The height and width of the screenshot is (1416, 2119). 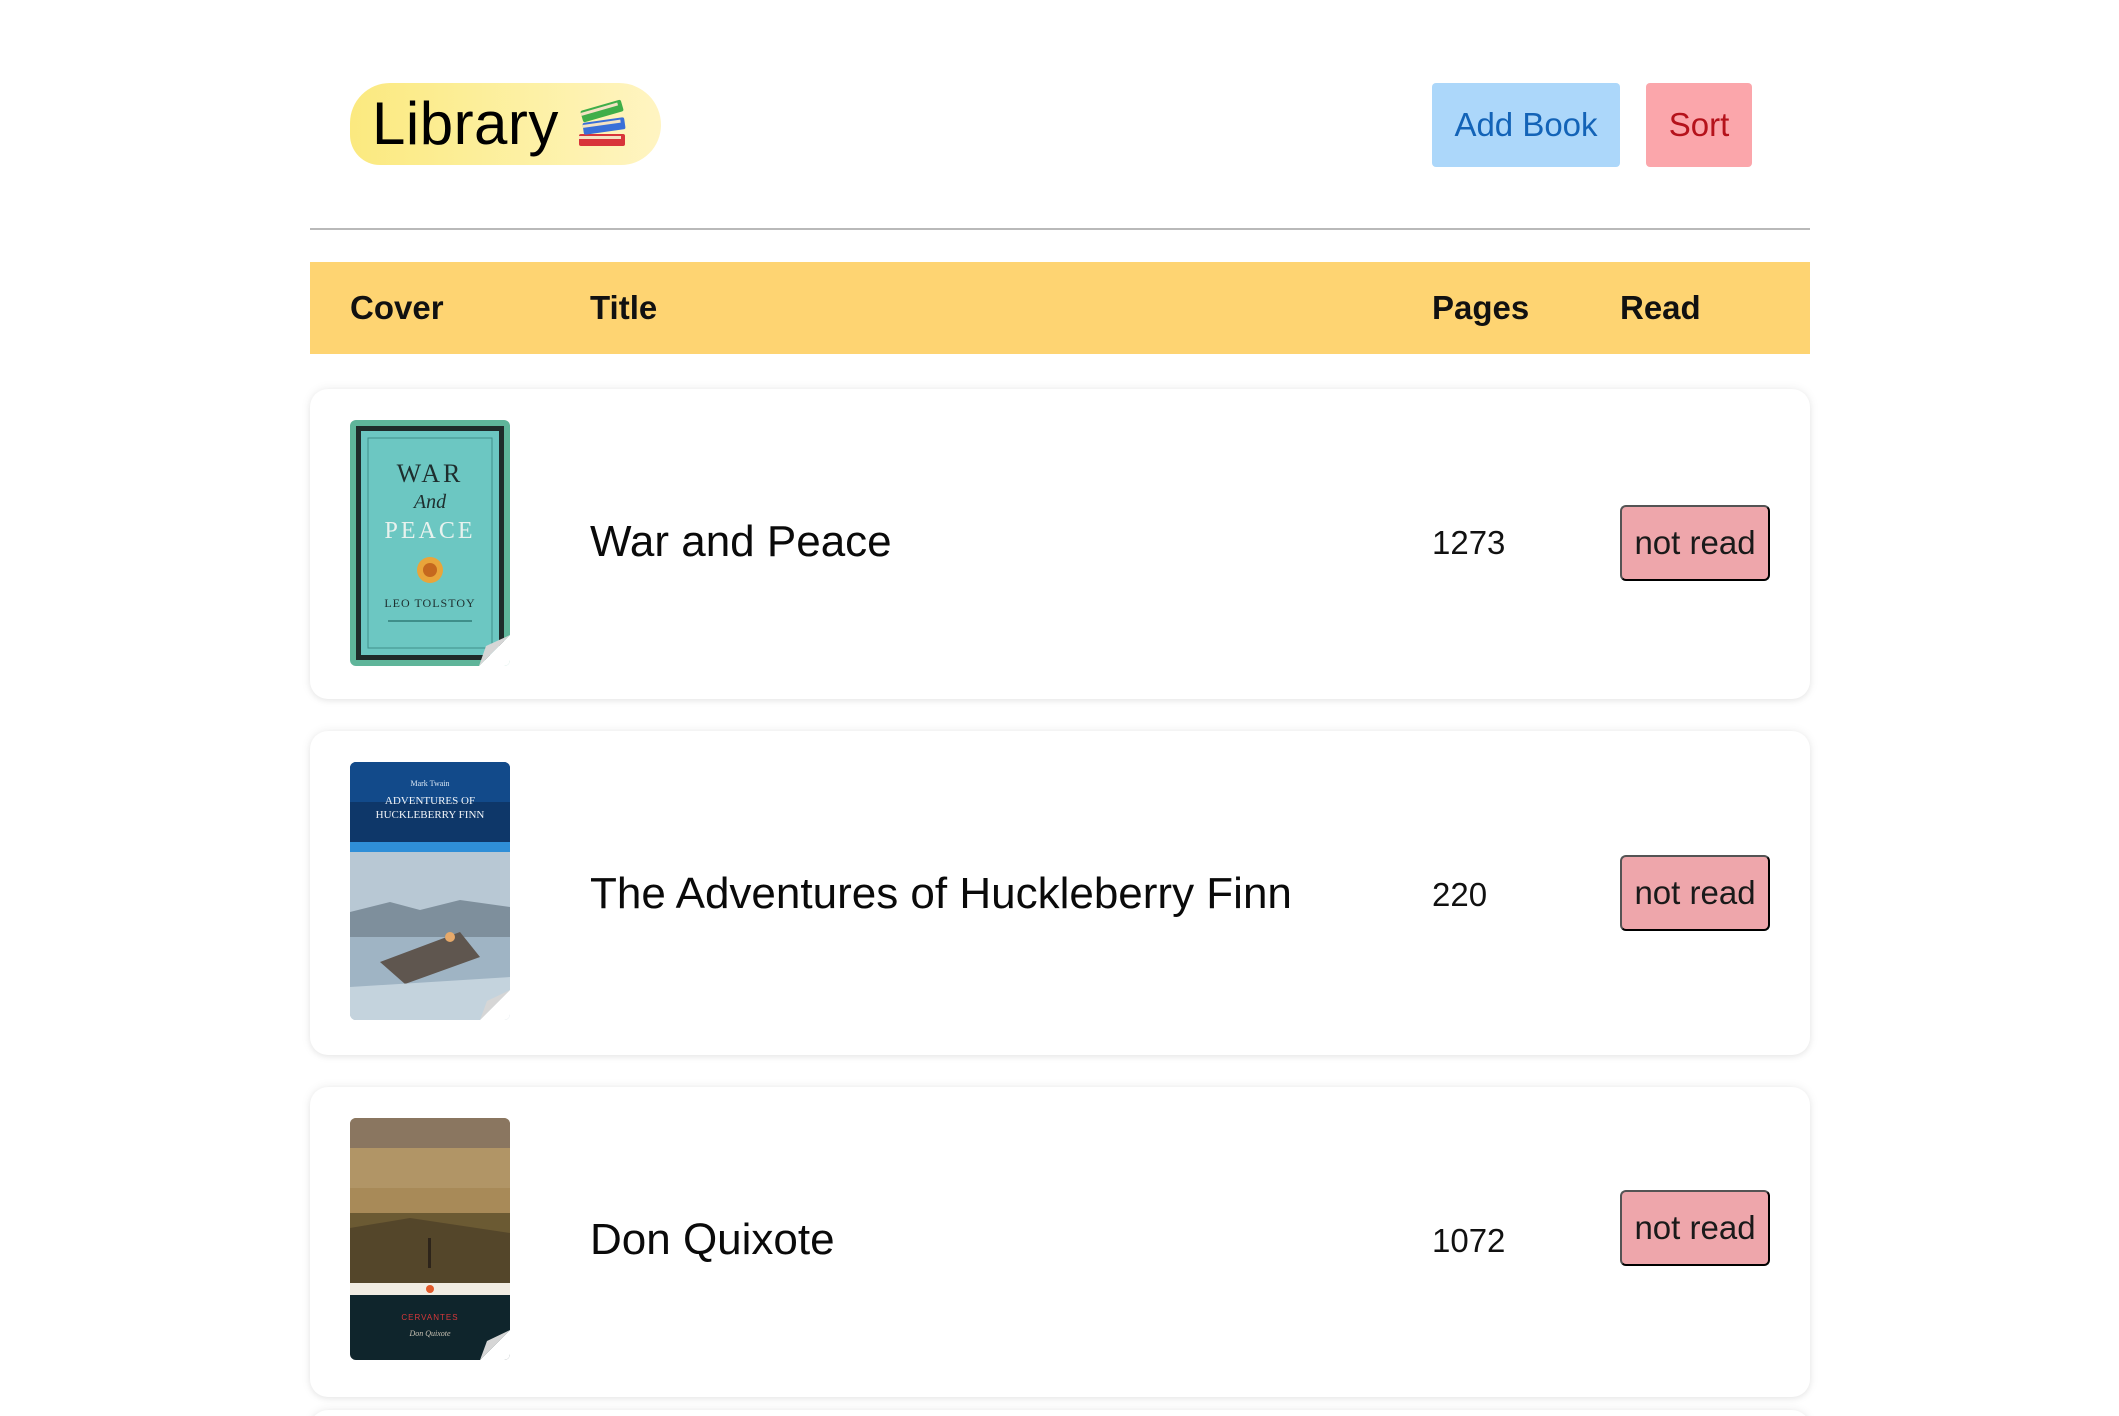 What do you see at coordinates (1481, 307) in the screenshot?
I see `column-header-pages: Pages` at bounding box center [1481, 307].